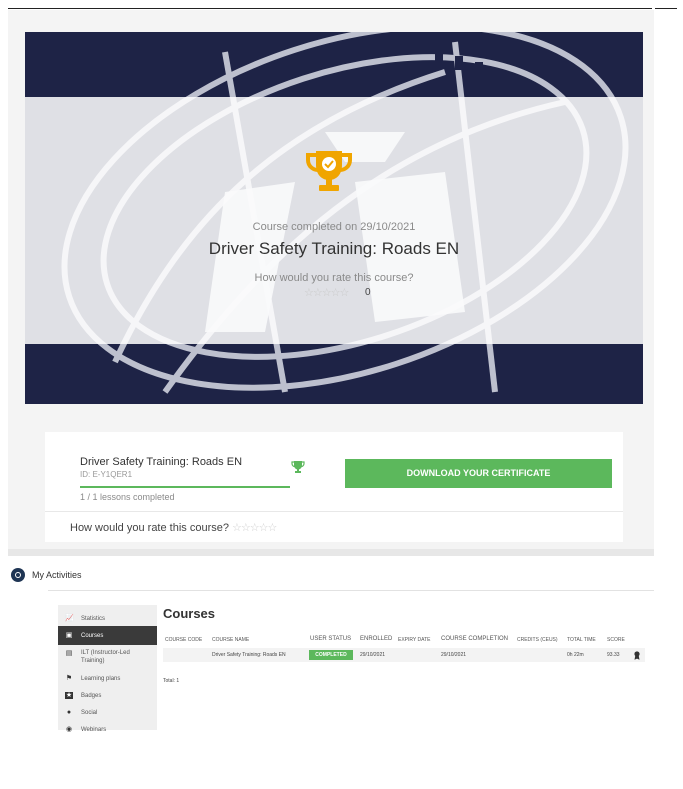  What do you see at coordinates (666, 8) in the screenshot?
I see `top-border-right` at bounding box center [666, 8].